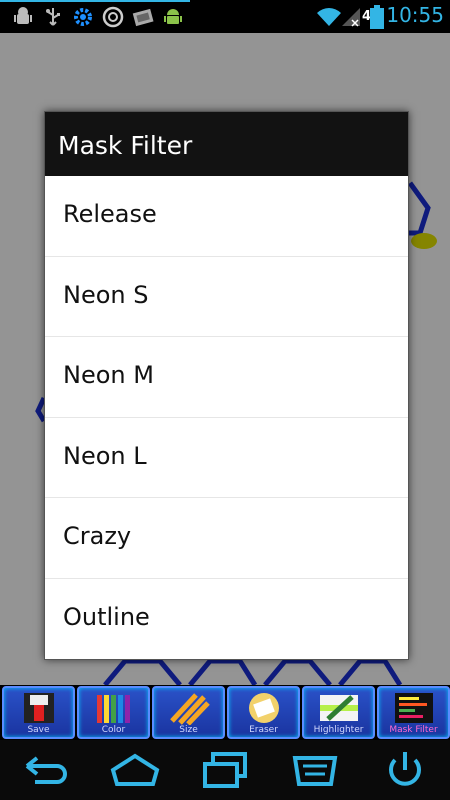  I want to click on power-icon, so click(405, 770).